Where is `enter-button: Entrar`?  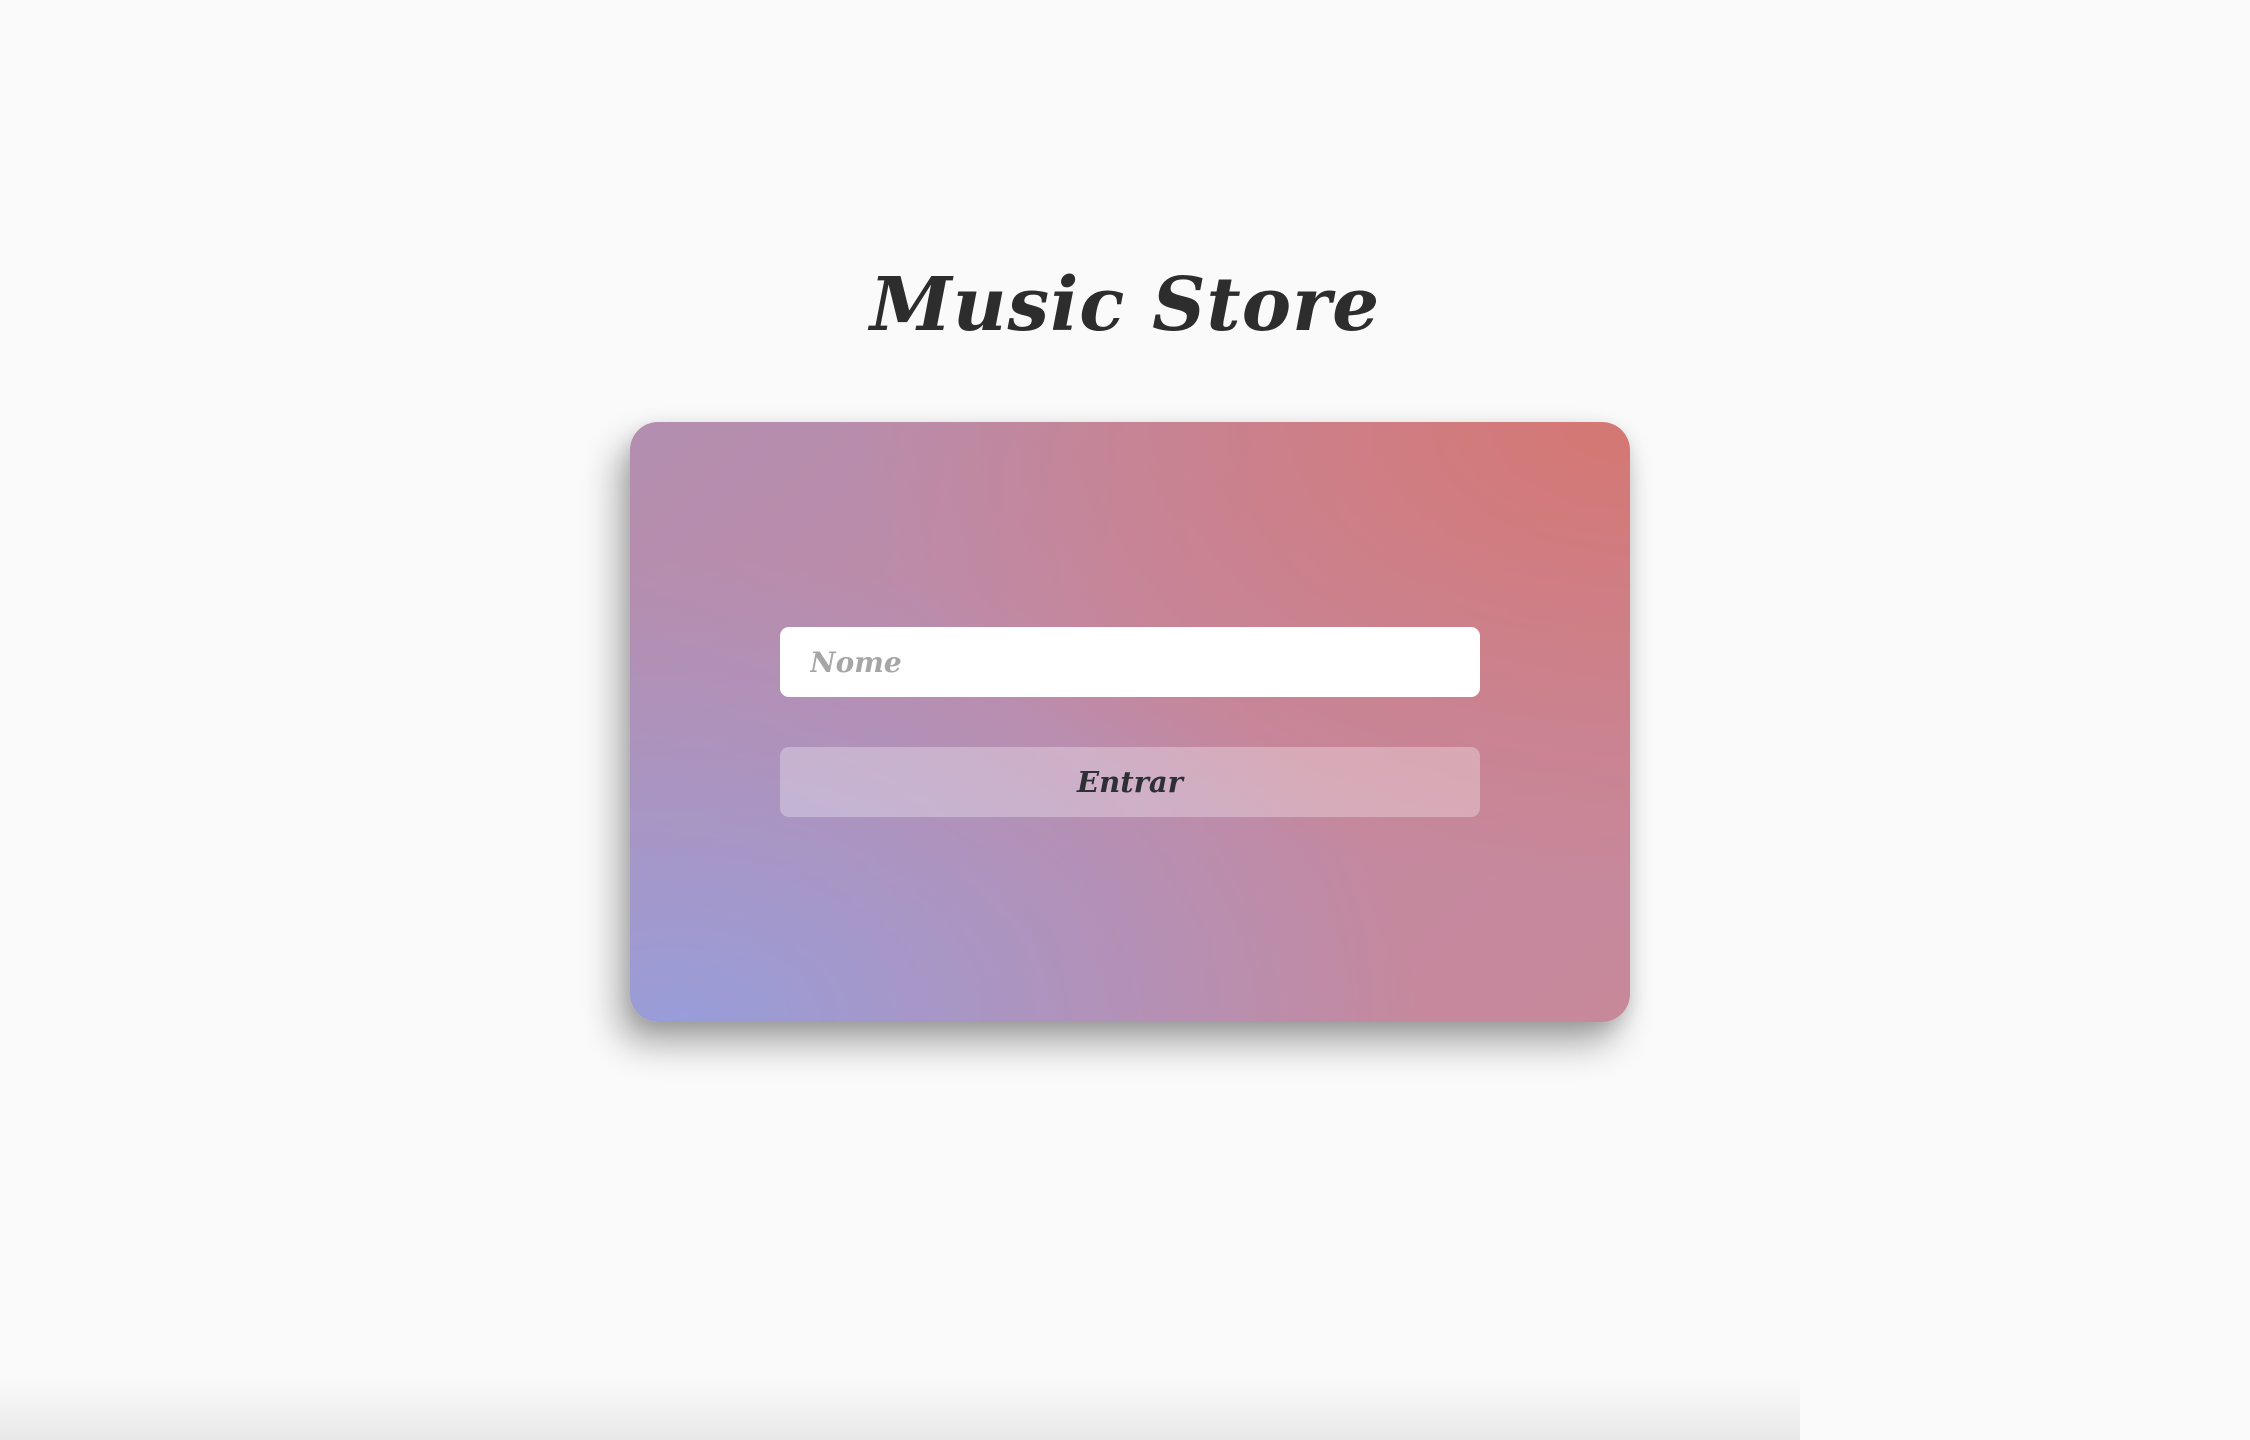
enter-button: Entrar is located at coordinates (1130, 782).